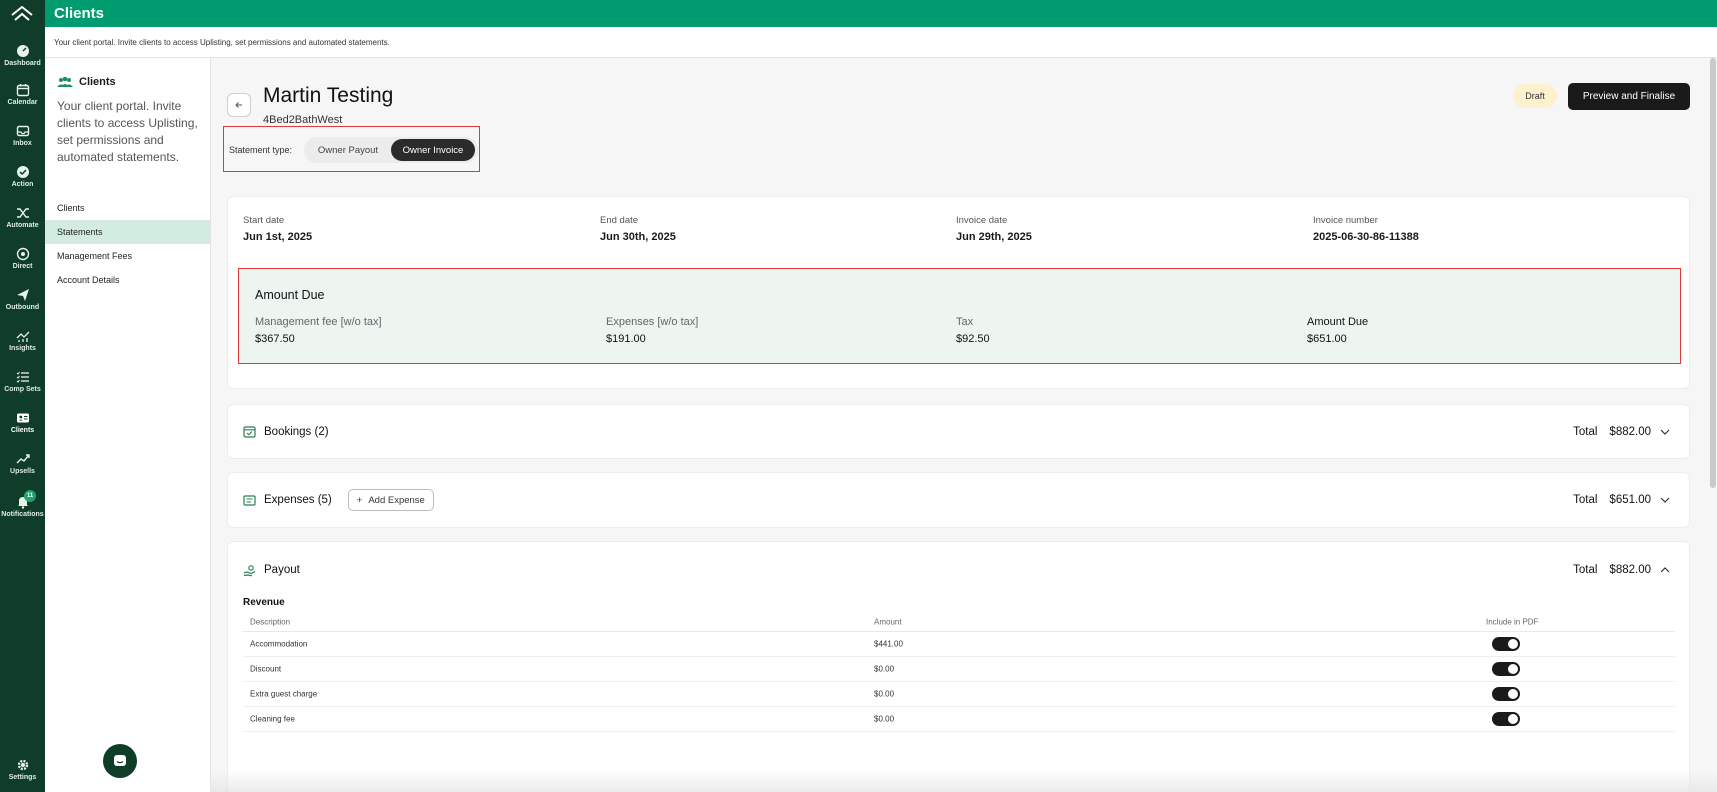  Describe the element at coordinates (22, 504) in the screenshot. I see `rail-item-notifications: 11 Notifications` at that location.